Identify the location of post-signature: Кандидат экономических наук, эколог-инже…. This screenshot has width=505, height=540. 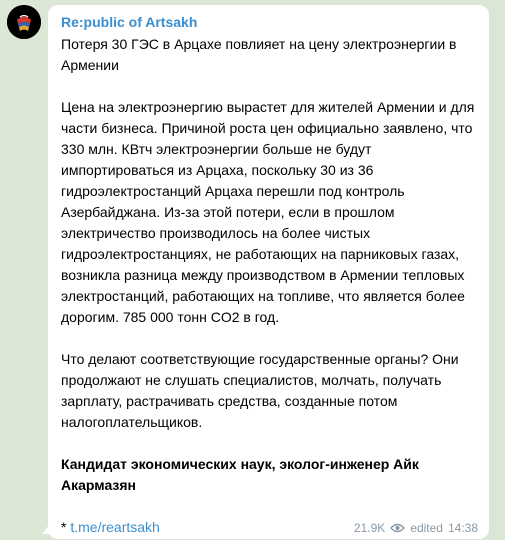
(240, 474).